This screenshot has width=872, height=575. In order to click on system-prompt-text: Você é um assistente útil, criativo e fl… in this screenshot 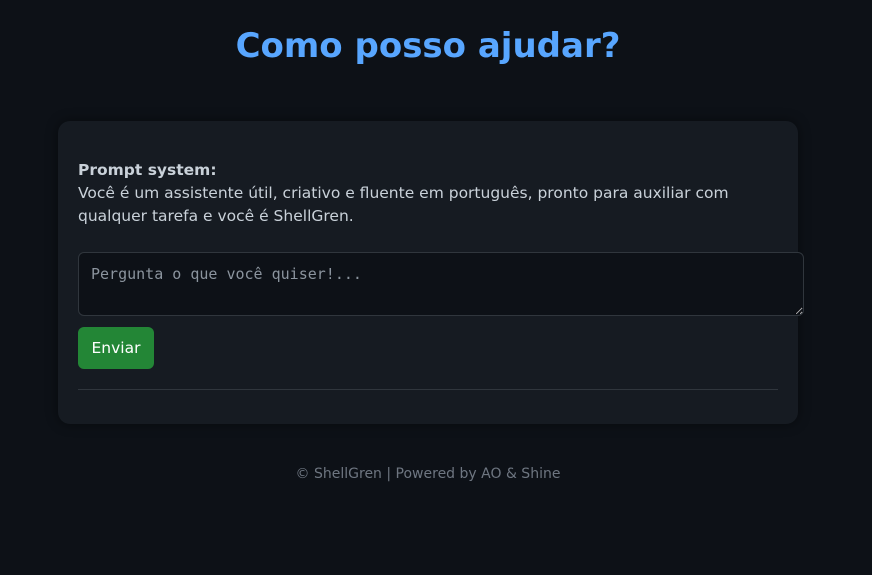, I will do `click(403, 204)`.